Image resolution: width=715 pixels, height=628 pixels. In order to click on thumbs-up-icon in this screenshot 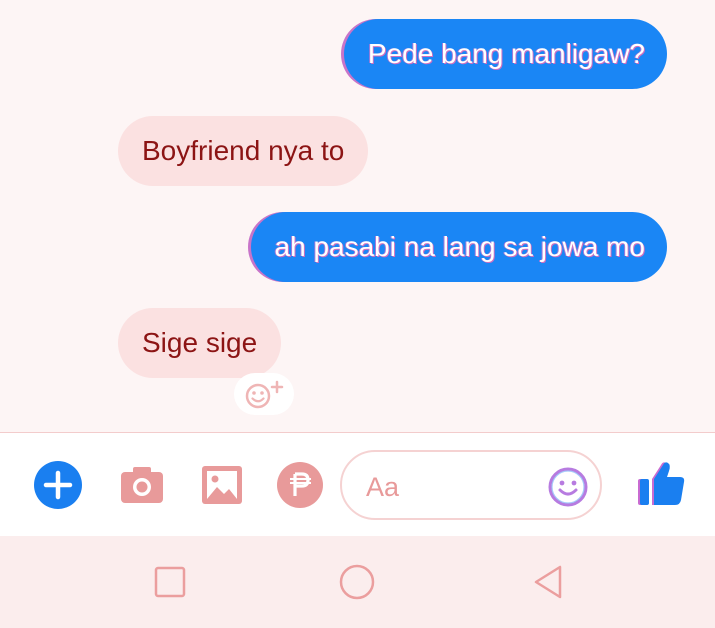, I will do `click(661, 483)`.